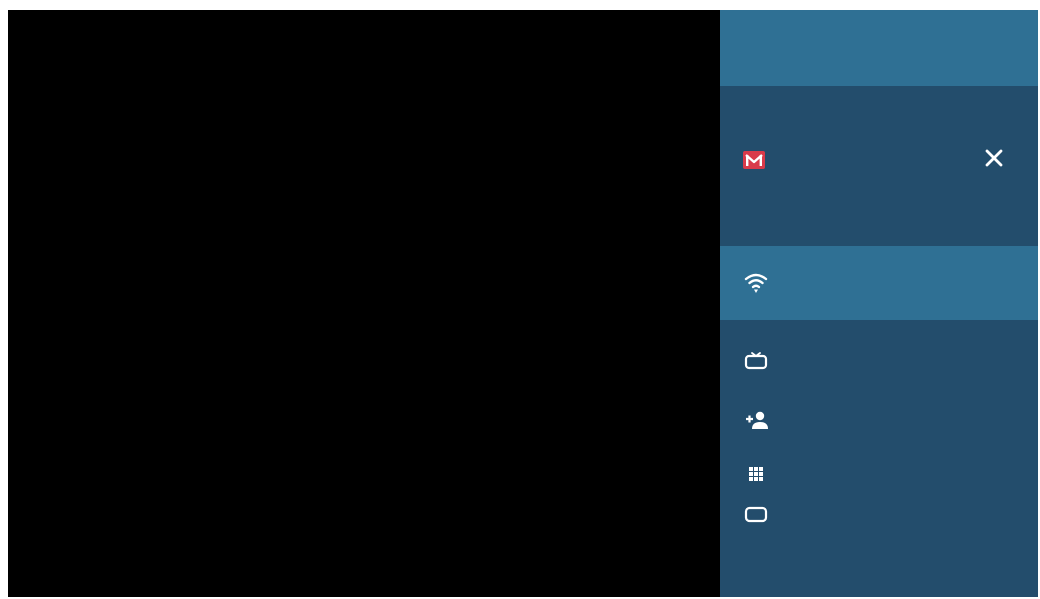 The width and height of the screenshot is (1040, 599). I want to click on menu-item-apps, so click(879, 474).